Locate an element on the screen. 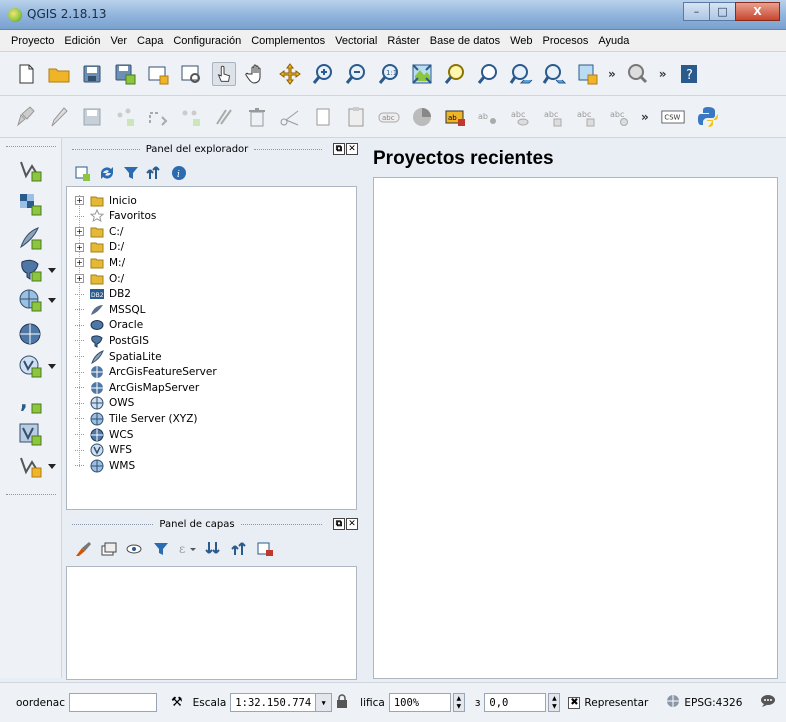 The image size is (786, 722). add-virtual-layer-icon is located at coordinates (30, 434).